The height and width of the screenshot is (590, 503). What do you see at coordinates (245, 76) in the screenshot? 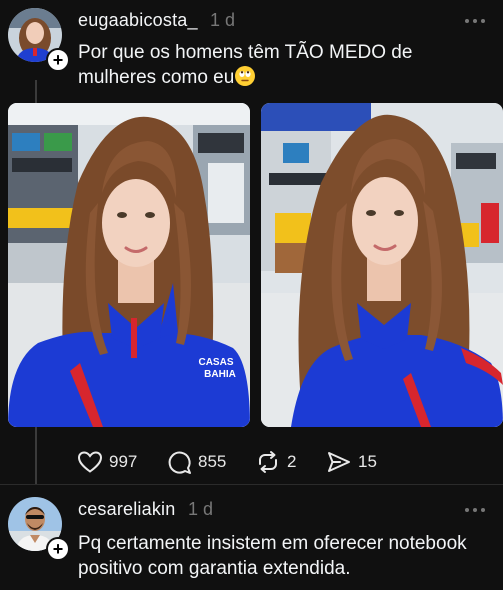
I see `eye-roll-emoji-icon` at bounding box center [245, 76].